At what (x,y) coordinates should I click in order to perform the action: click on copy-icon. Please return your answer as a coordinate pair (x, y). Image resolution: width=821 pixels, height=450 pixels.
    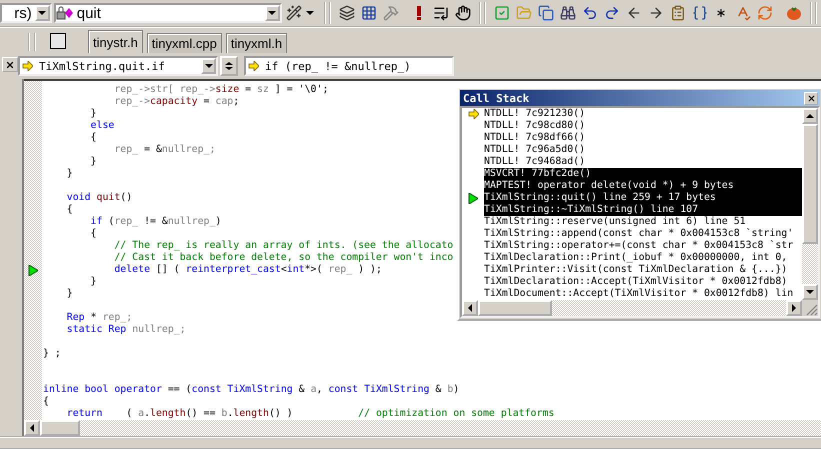
    Looking at the image, I should click on (546, 13).